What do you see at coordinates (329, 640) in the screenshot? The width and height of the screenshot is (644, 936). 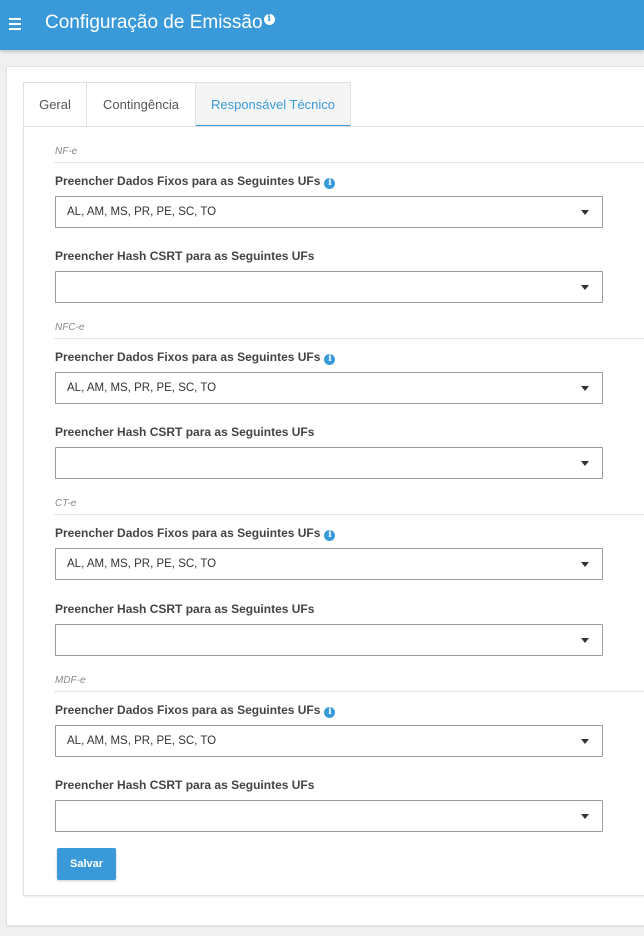 I see `cte-hash-csrt-select` at bounding box center [329, 640].